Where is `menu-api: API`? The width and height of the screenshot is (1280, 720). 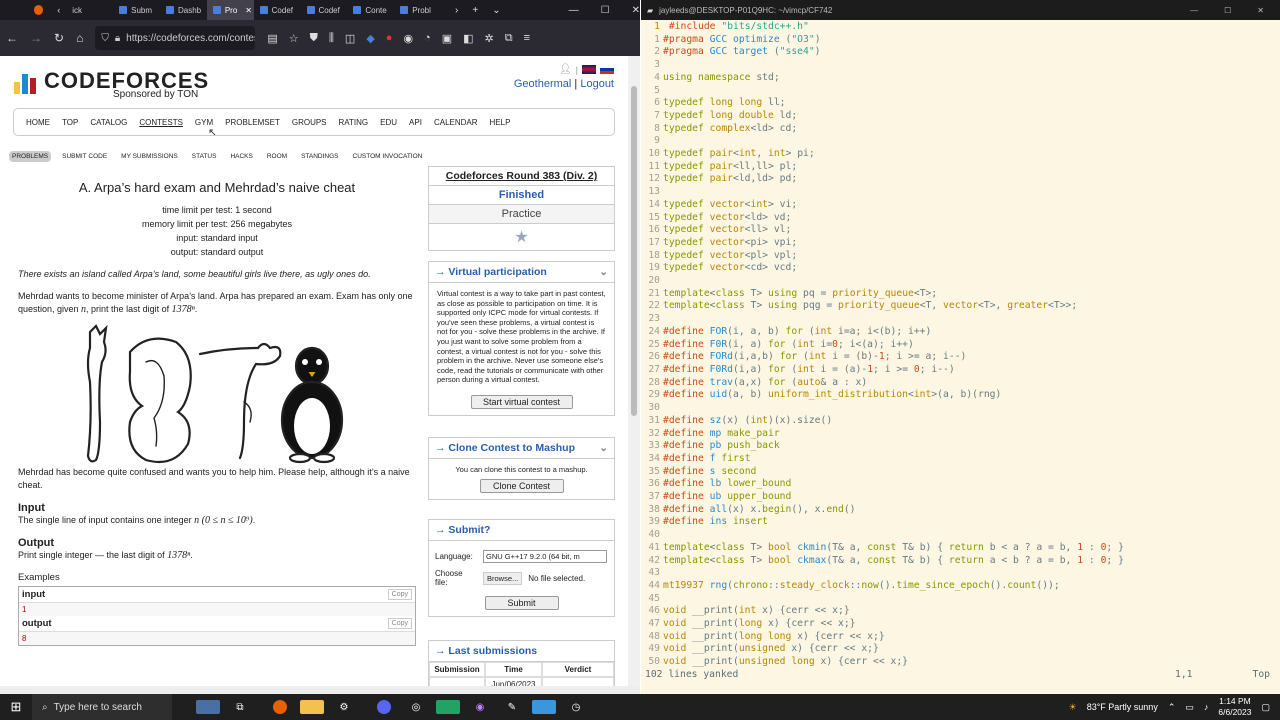
menu-api: API is located at coordinates (415, 122).